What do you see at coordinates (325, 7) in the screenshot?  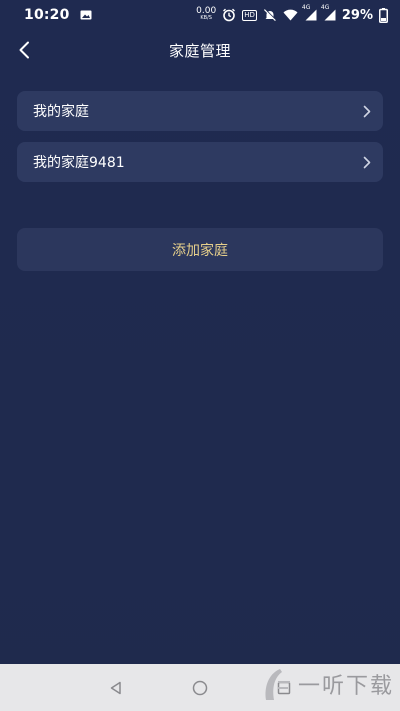 I see `signal-label-2: 4G` at bounding box center [325, 7].